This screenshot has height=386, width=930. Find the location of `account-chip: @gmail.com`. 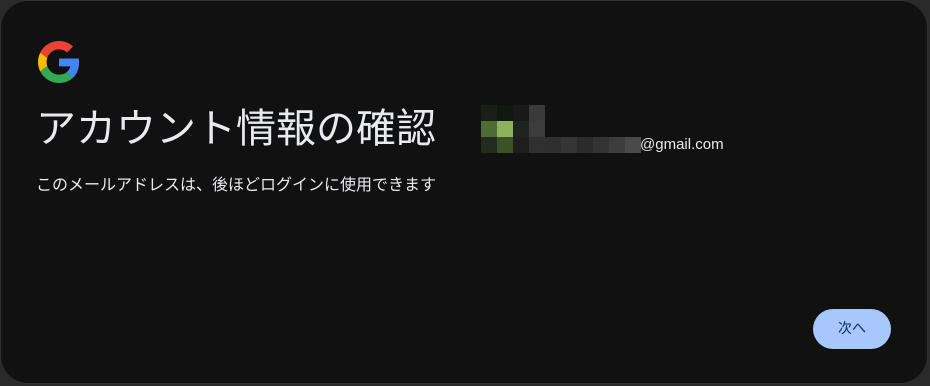

account-chip: @gmail.com is located at coordinates (611, 129).